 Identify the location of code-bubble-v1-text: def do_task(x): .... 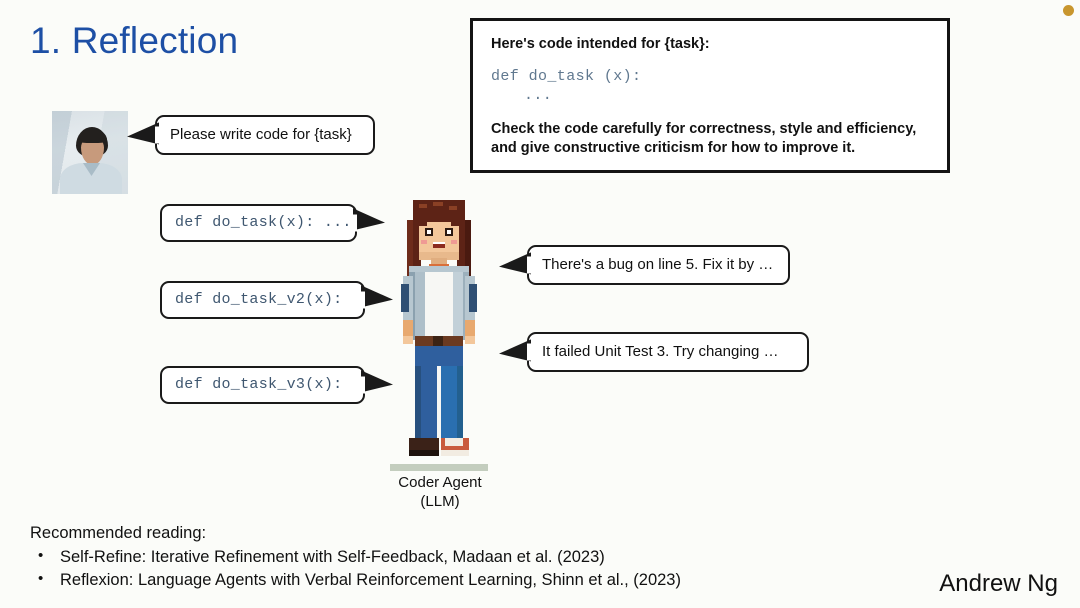
(263, 222).